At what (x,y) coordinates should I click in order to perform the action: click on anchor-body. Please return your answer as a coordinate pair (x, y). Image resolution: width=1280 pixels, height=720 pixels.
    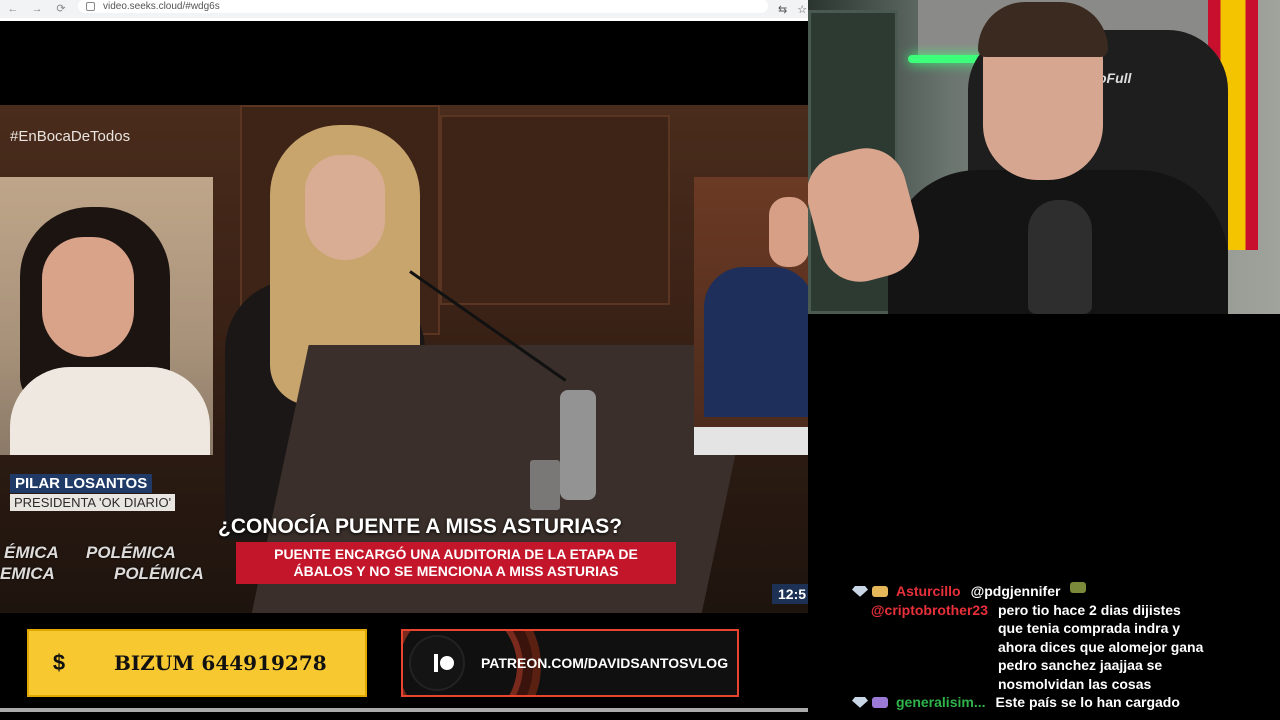
    Looking at the image, I should click on (756, 342).